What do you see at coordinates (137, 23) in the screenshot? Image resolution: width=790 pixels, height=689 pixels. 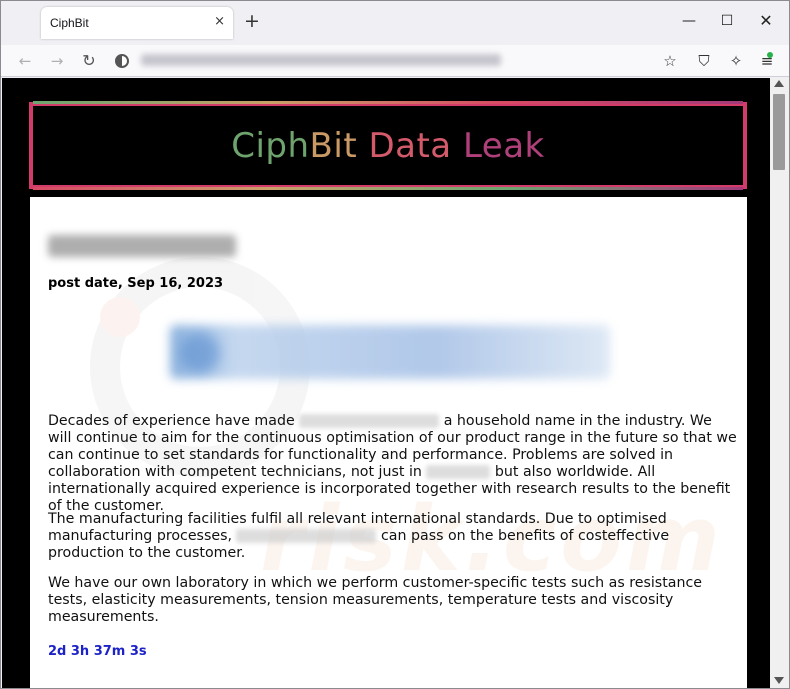 I see `tab-ciphbit: CiphBit ×` at bounding box center [137, 23].